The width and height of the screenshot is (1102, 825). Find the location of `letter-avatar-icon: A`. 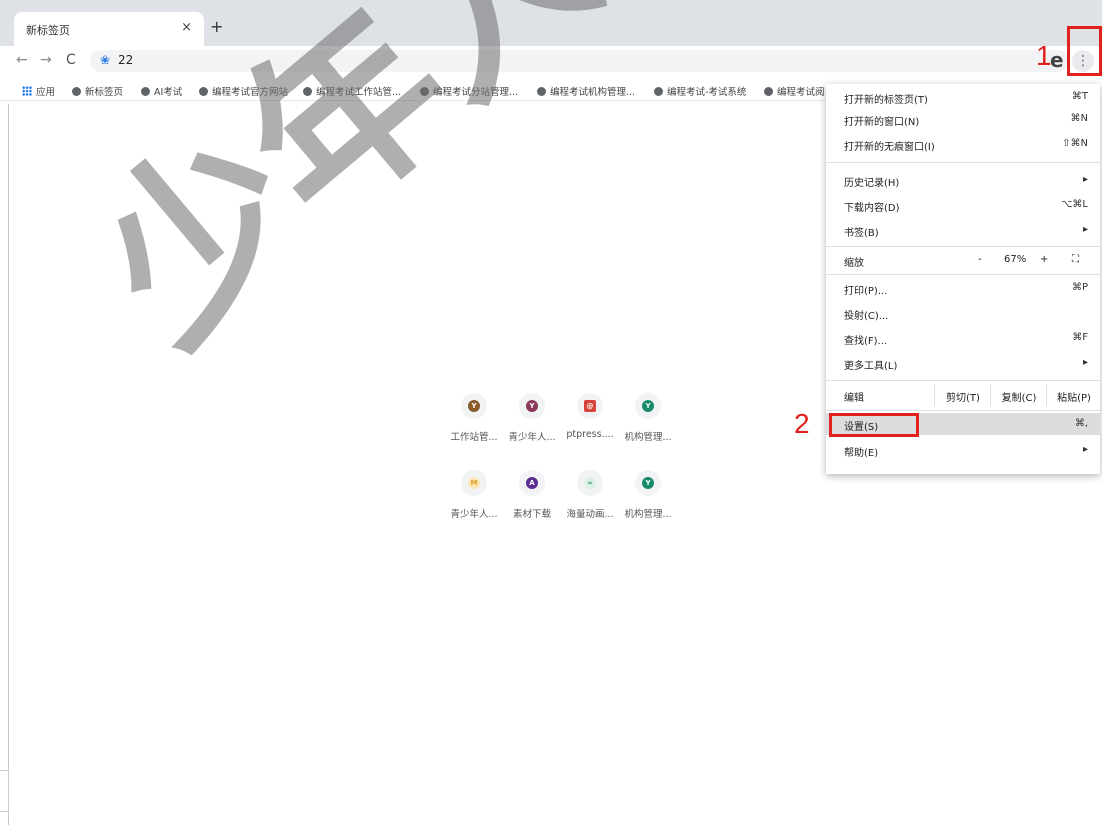

letter-avatar-icon: A is located at coordinates (532, 483).